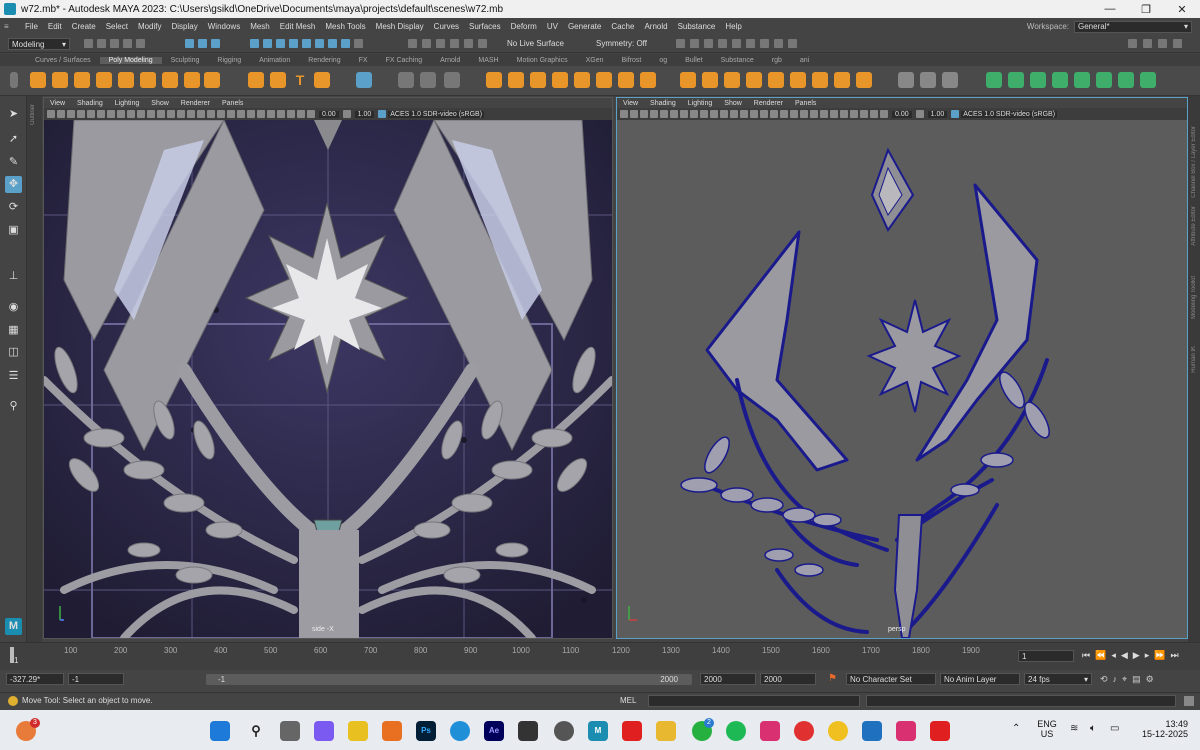  What do you see at coordinates (788, 679) in the screenshot?
I see `end-time-field: 2000` at bounding box center [788, 679].